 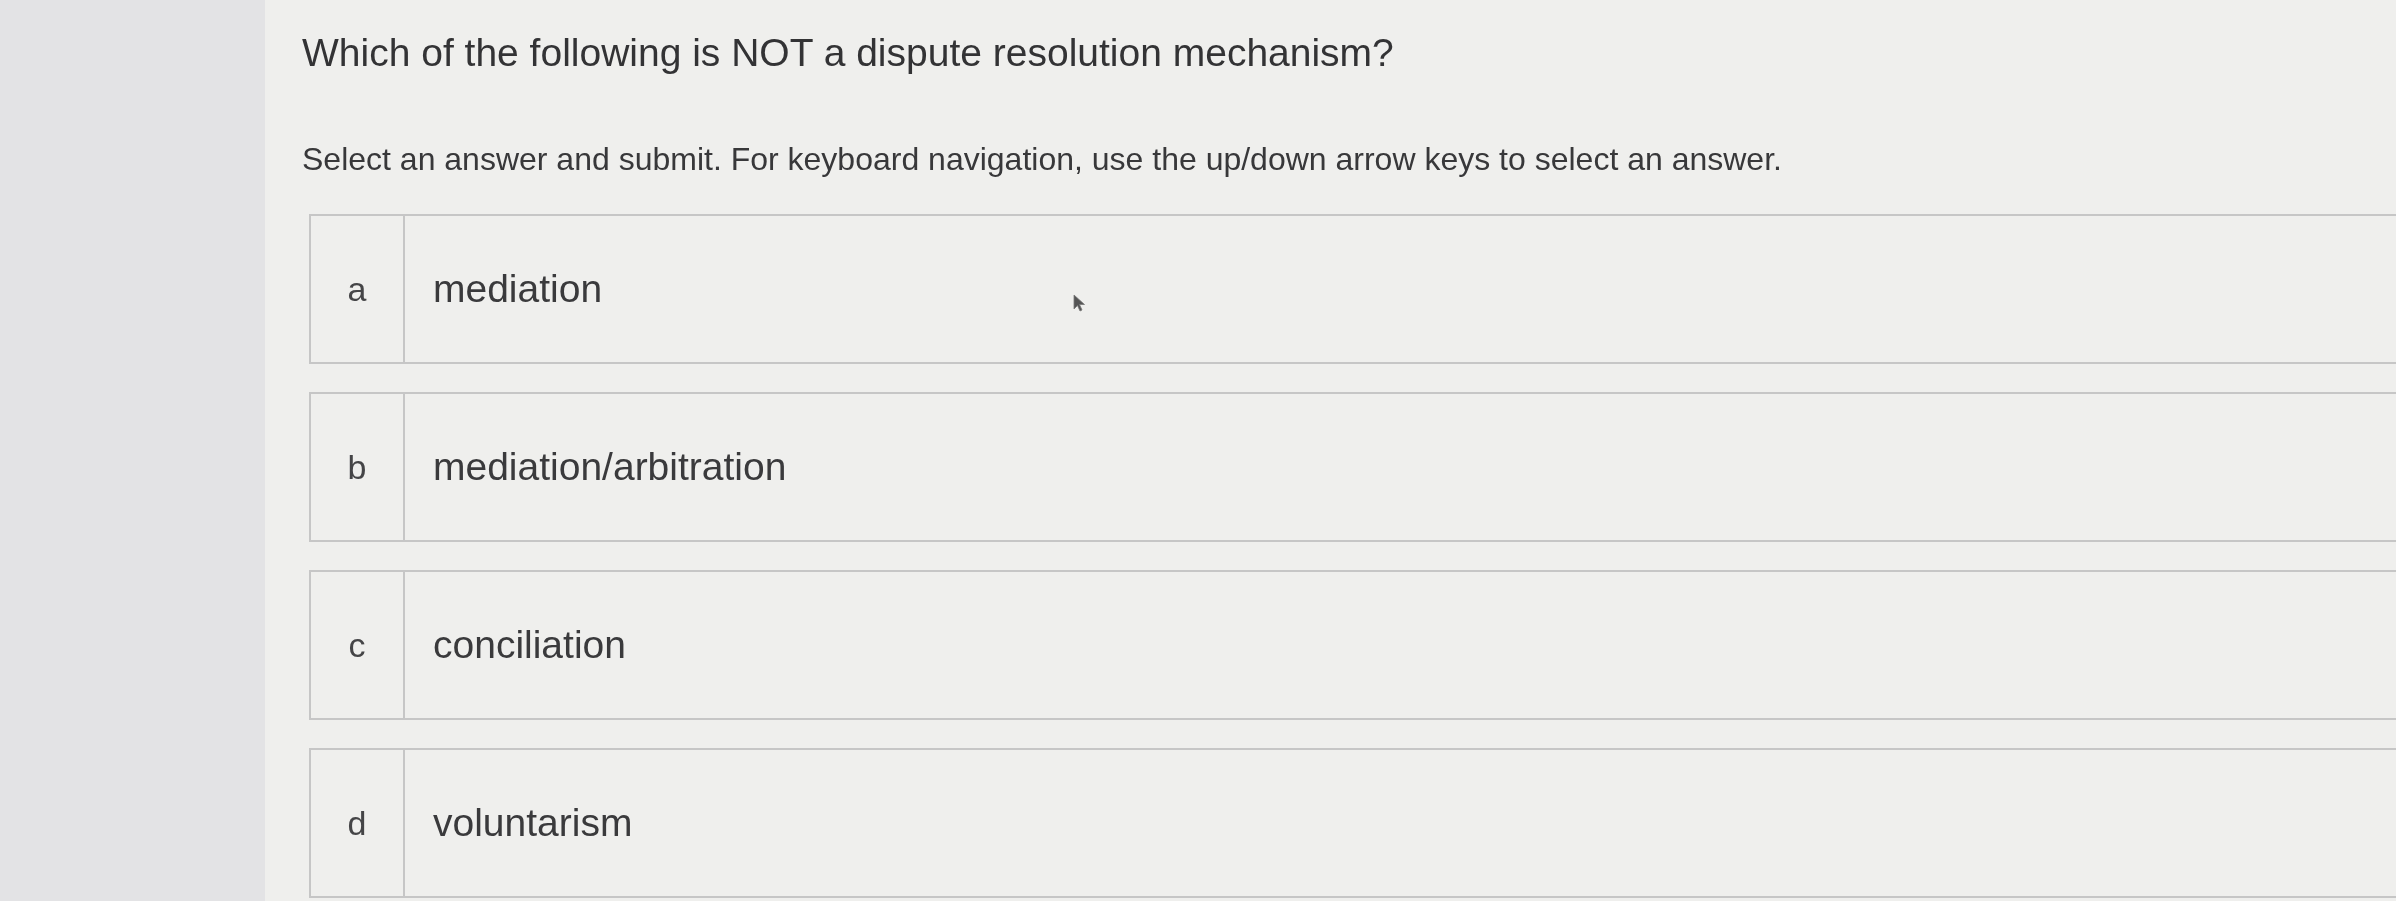 I want to click on option-letter: a, so click(x=358, y=289).